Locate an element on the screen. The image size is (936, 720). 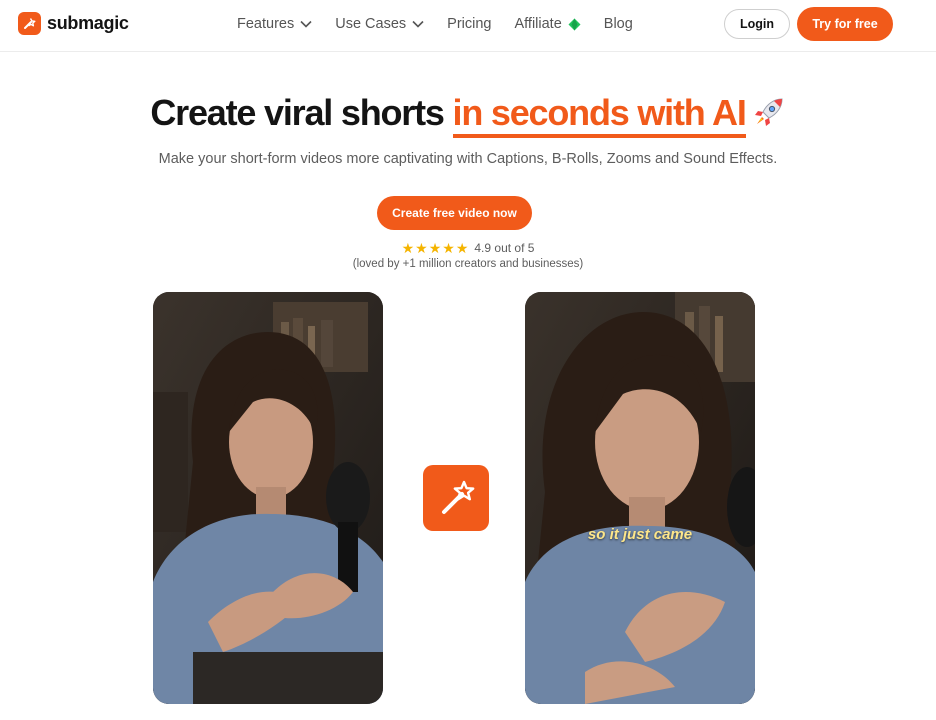
rating-text: 4.9 out of 5 is located at coordinates (504, 248).